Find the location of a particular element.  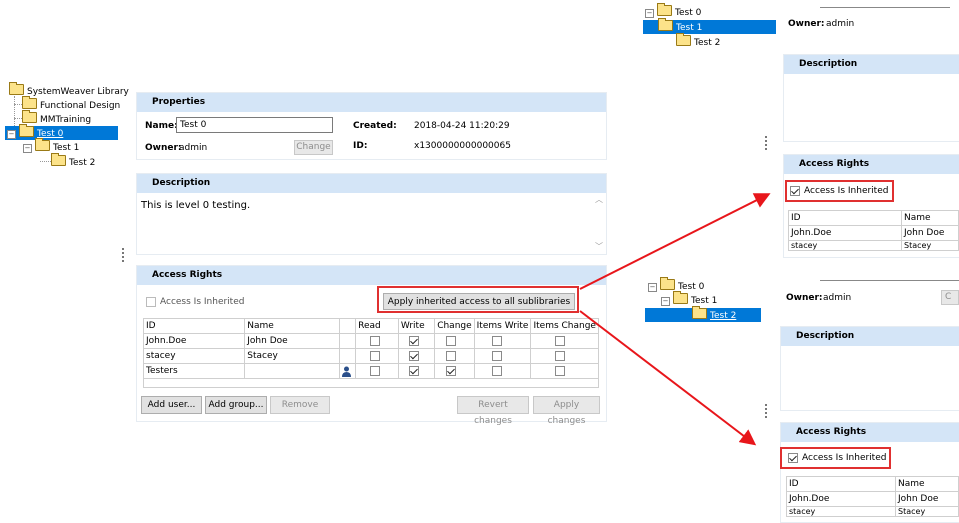

annotation-arrows is located at coordinates (675, 319).